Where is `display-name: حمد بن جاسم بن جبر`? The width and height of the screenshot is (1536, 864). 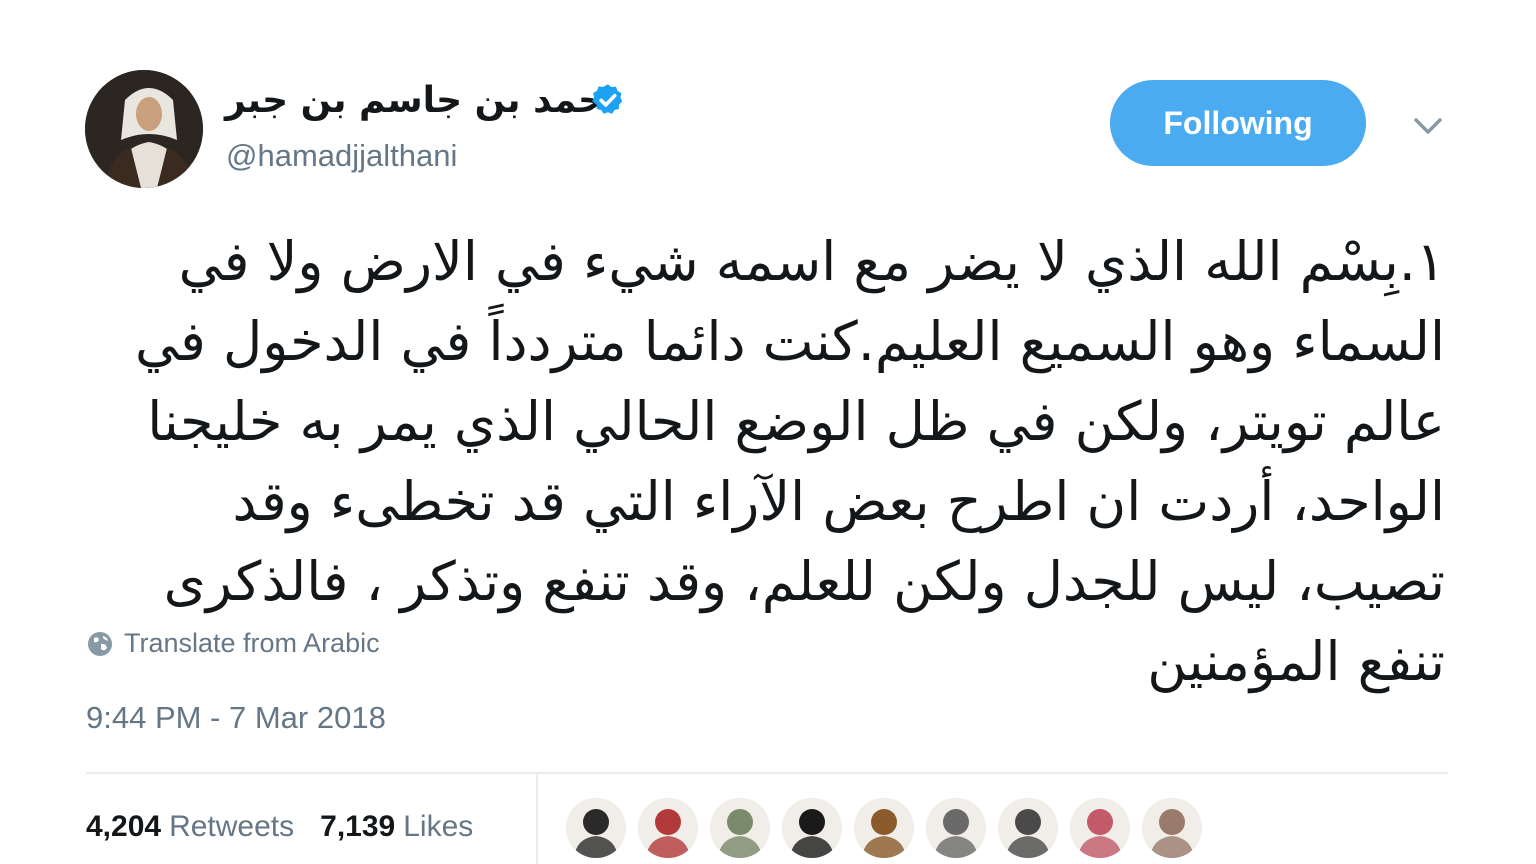
display-name: حمد بن جاسم بن جبر is located at coordinates (414, 100).